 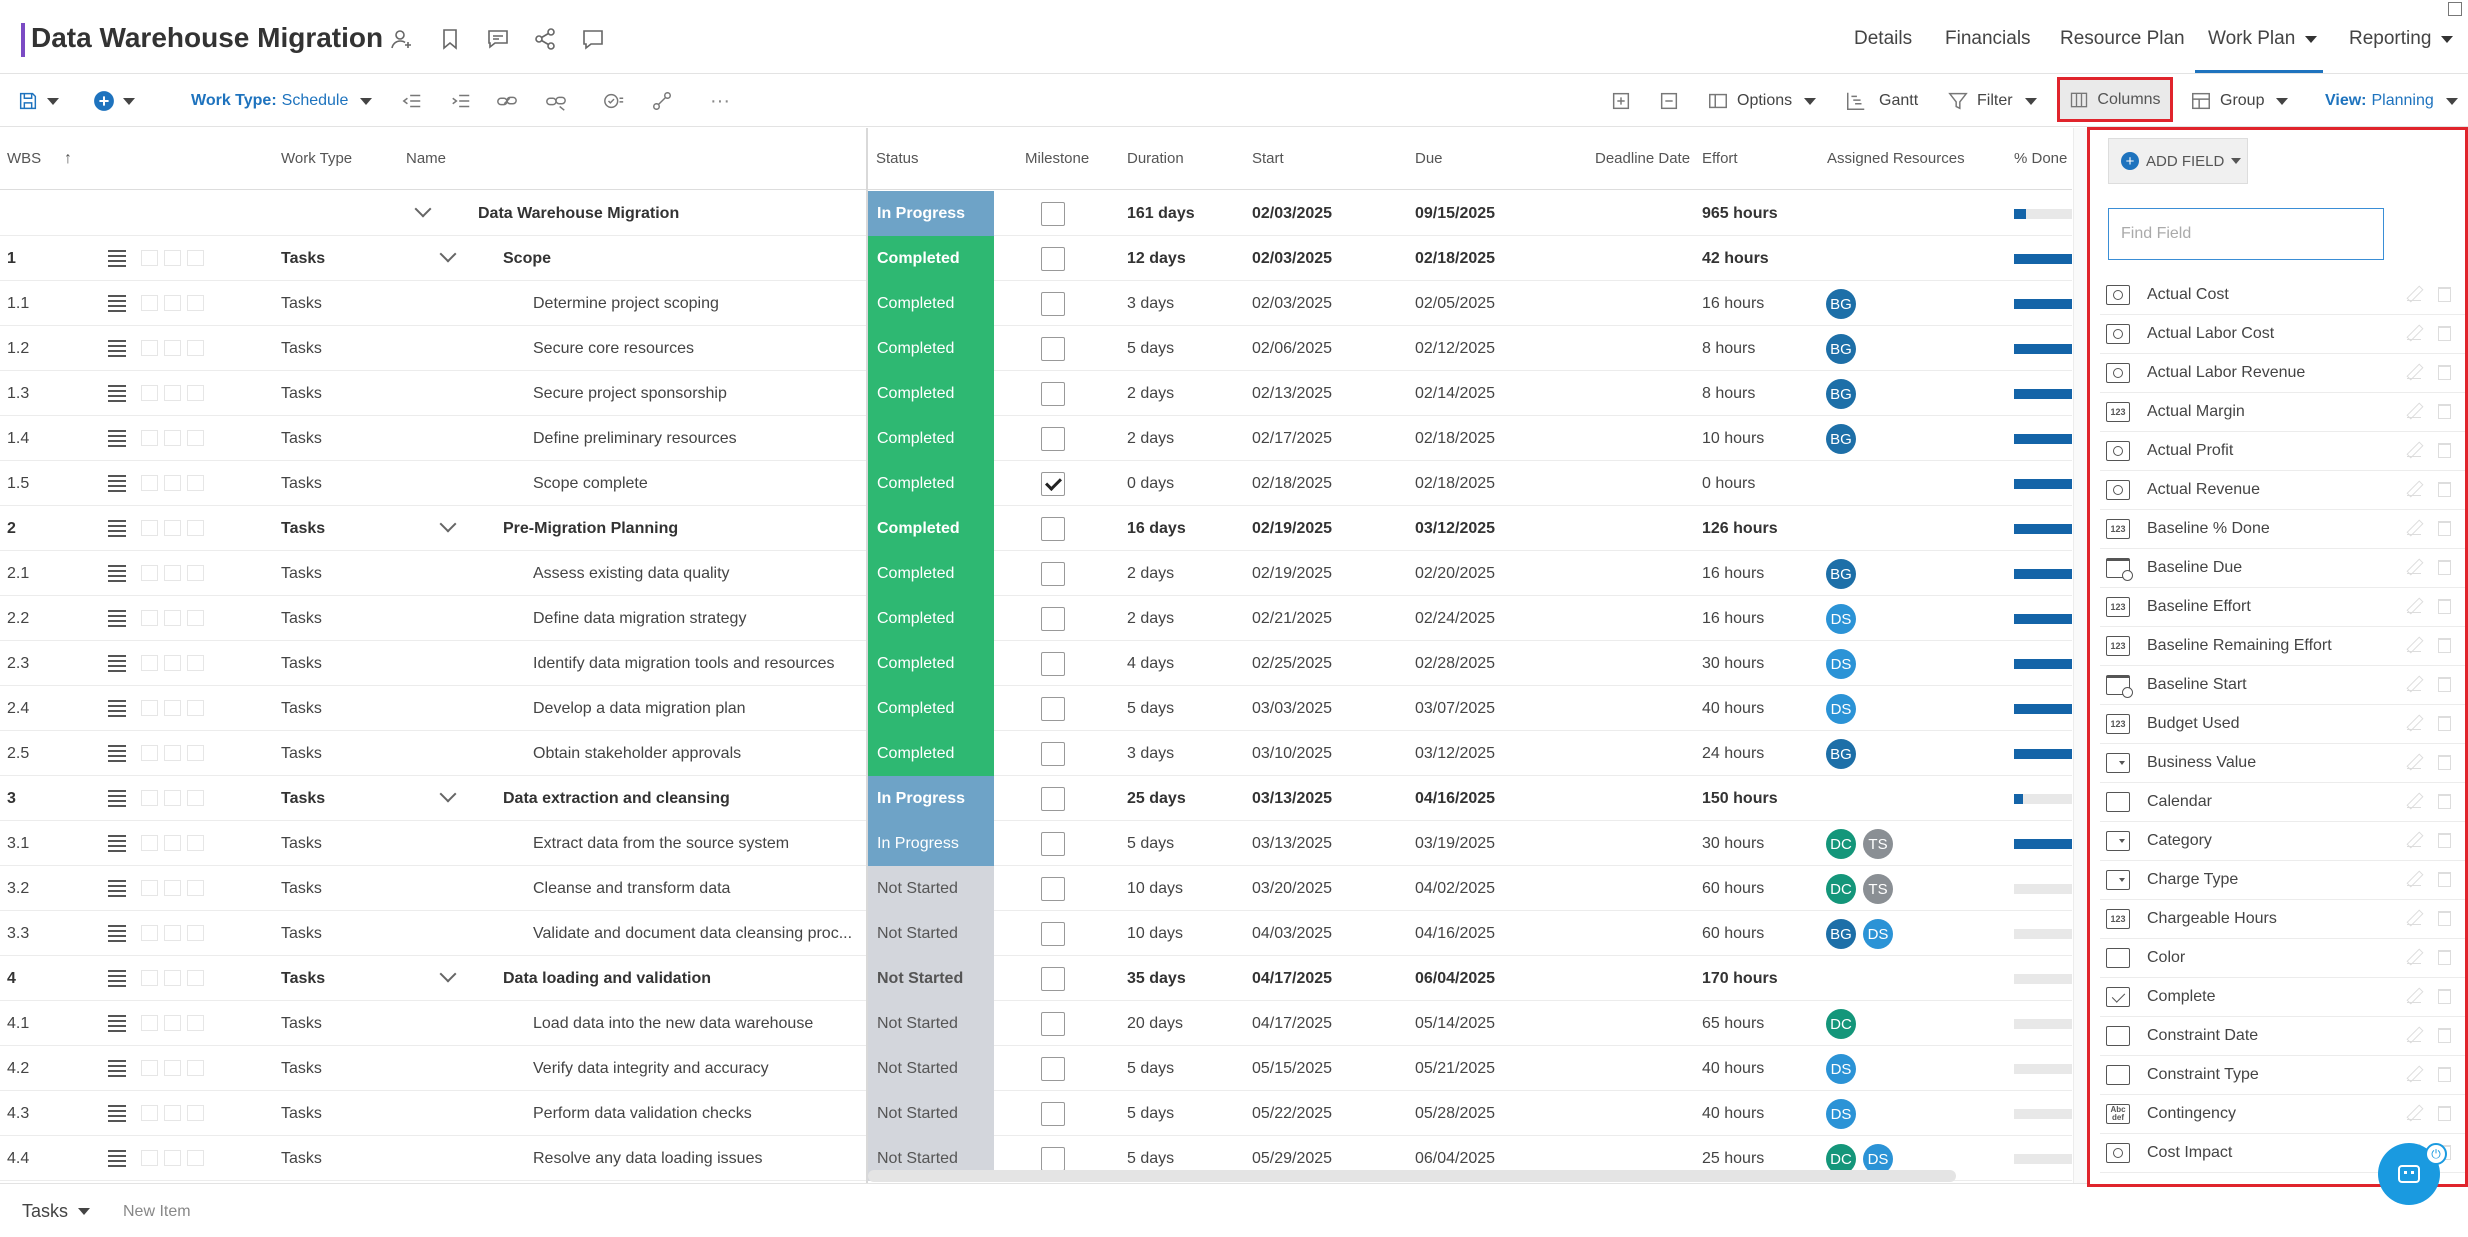 I want to click on avatar: TS, so click(x=1878, y=889).